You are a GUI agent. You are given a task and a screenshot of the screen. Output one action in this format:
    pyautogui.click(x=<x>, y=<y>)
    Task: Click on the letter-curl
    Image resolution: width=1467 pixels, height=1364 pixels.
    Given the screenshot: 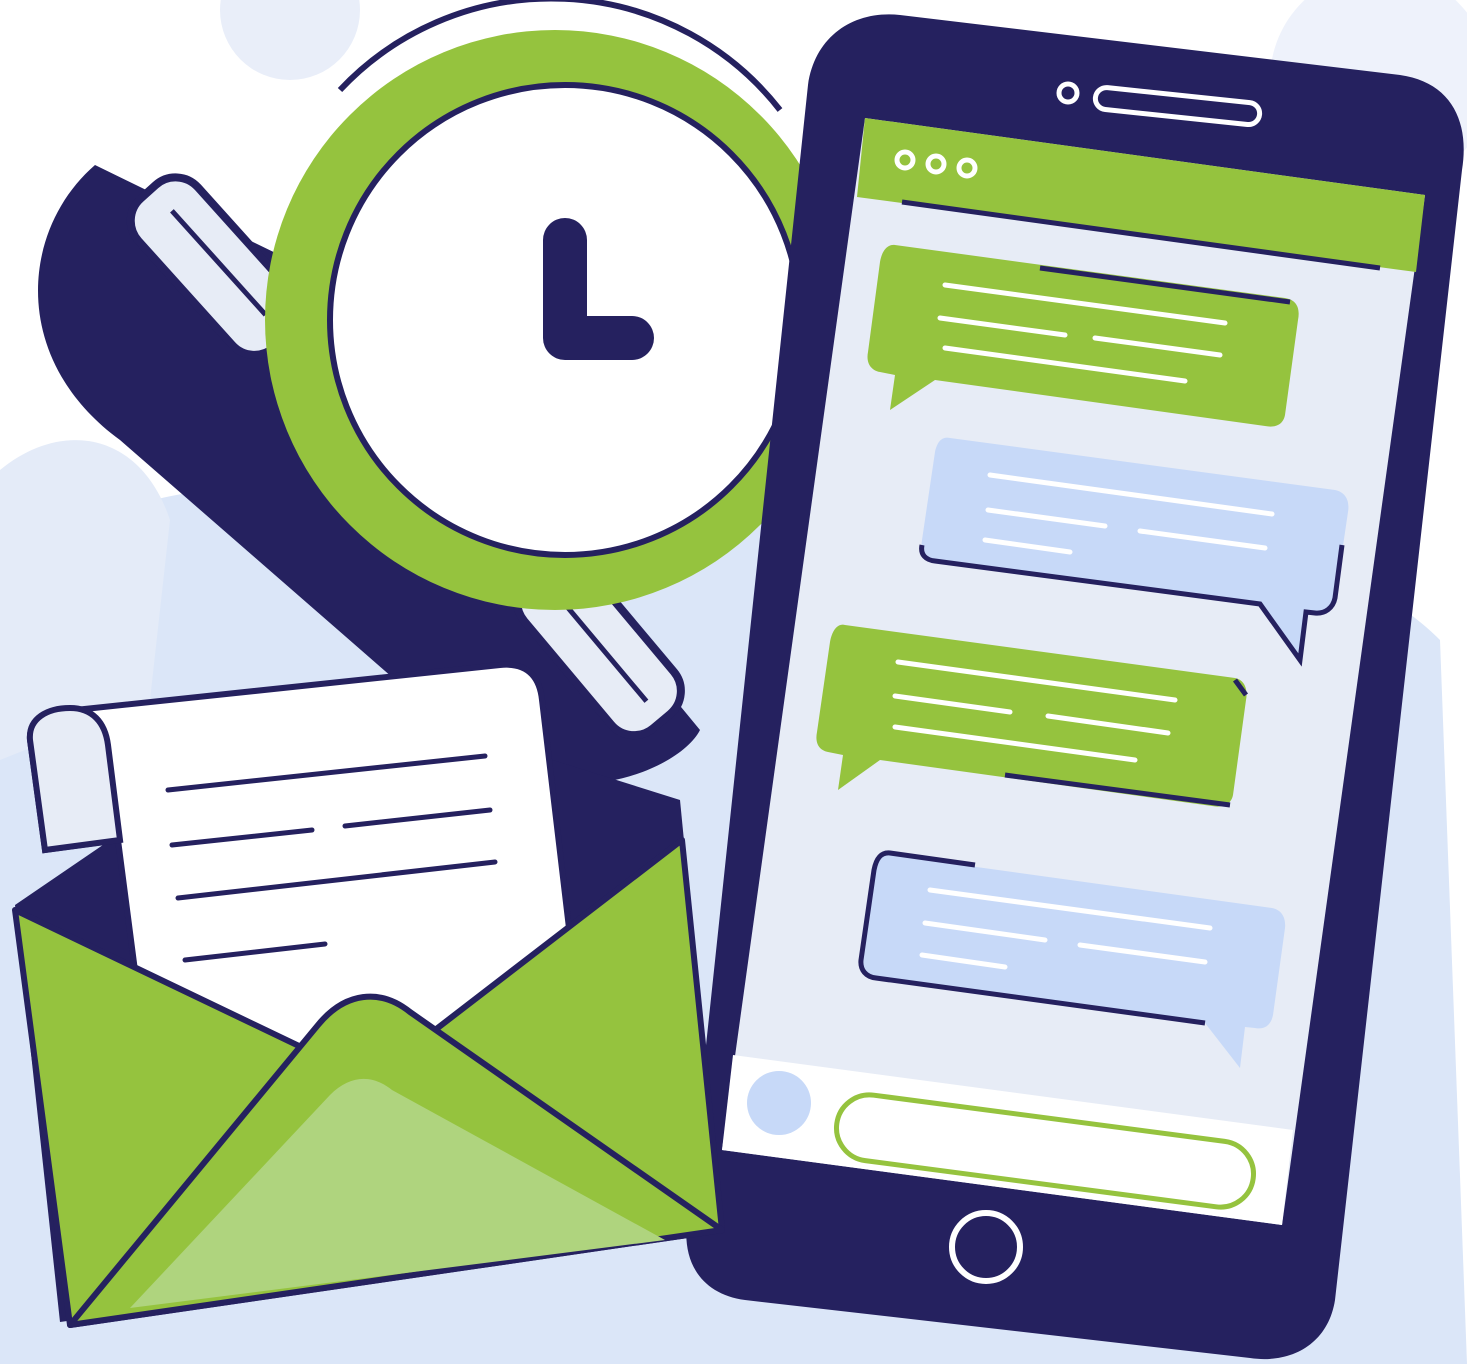 What is the action you would take?
    pyautogui.click(x=75, y=779)
    